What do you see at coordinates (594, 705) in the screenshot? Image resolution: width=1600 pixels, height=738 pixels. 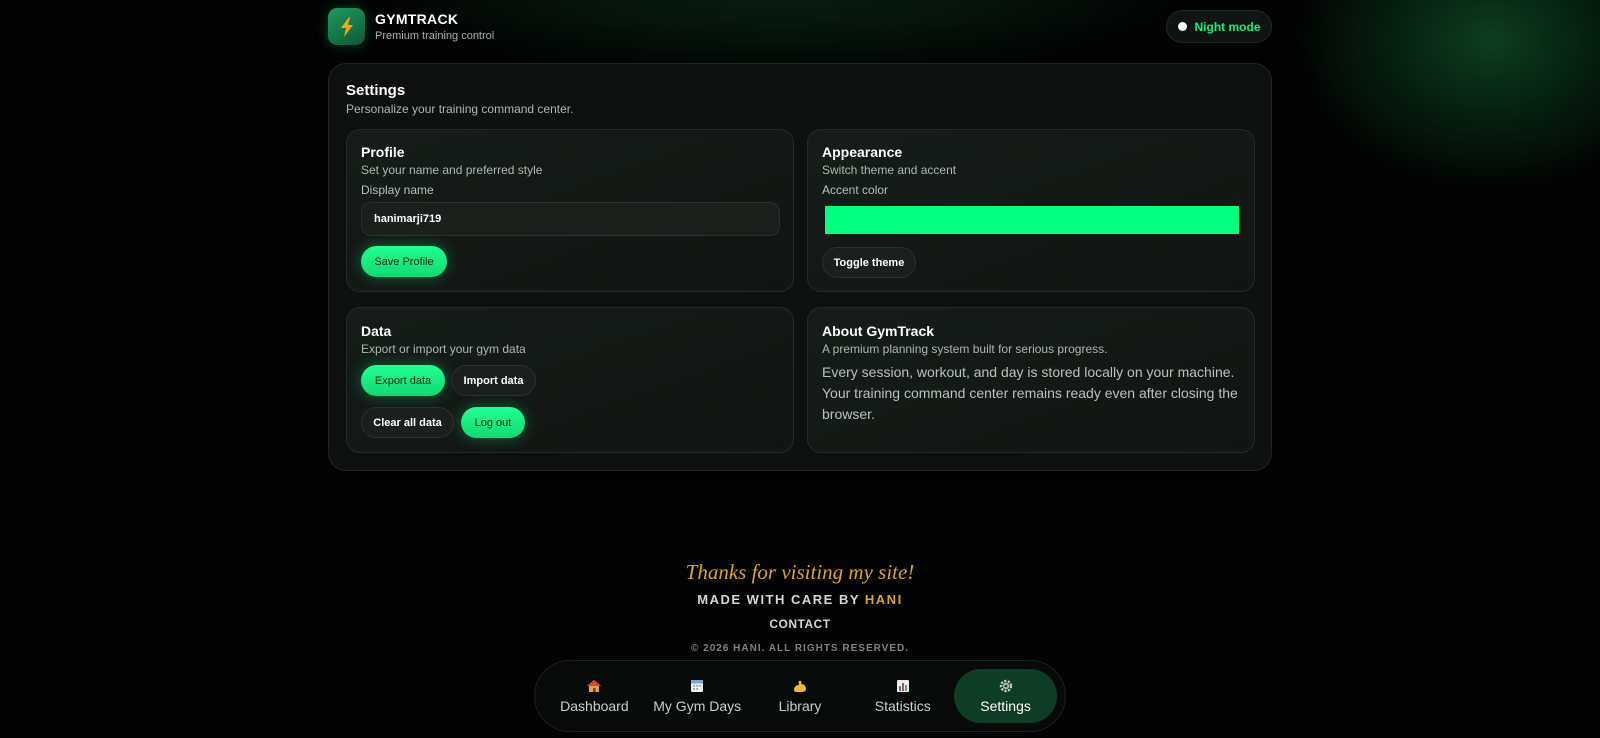 I see `nav-label-dashboard: Dashboard` at bounding box center [594, 705].